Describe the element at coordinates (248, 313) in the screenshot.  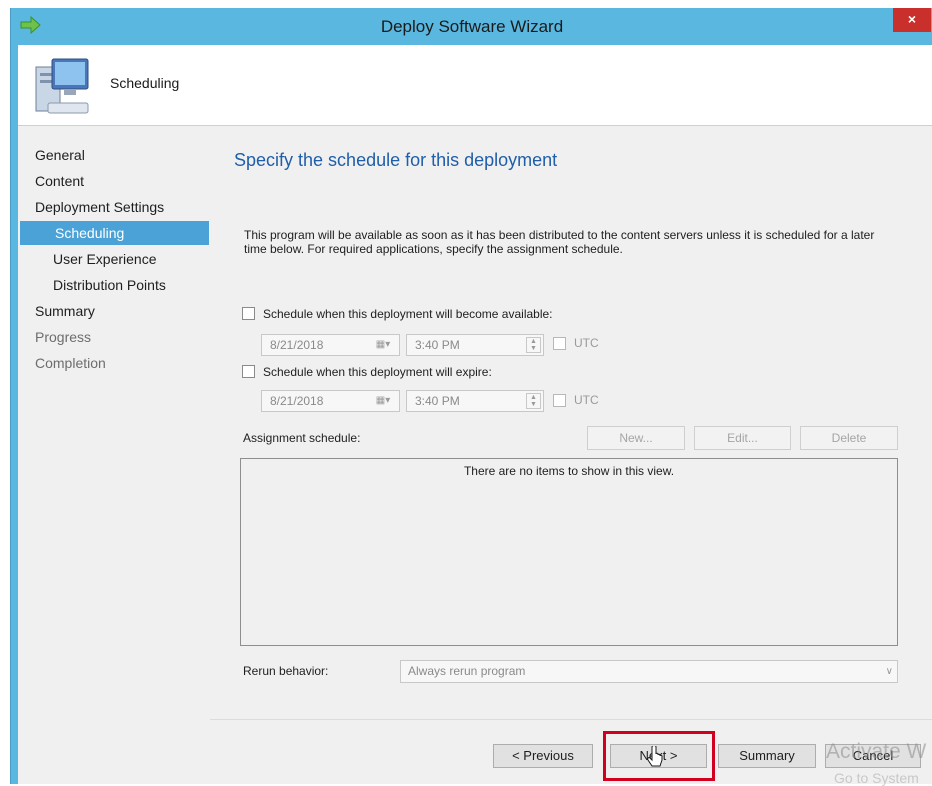
I see `schedule-available-checkbox` at that location.